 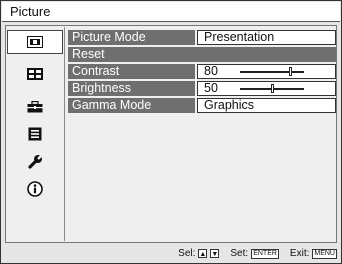 I want to click on footer-hints: Sel: ▲ ▼ Set: ENTER Exit: MENU, so click(x=257, y=253).